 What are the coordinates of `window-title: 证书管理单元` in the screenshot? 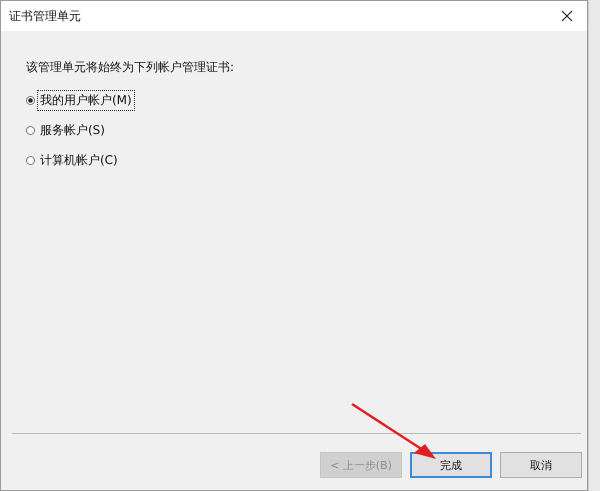 It's located at (45, 16).